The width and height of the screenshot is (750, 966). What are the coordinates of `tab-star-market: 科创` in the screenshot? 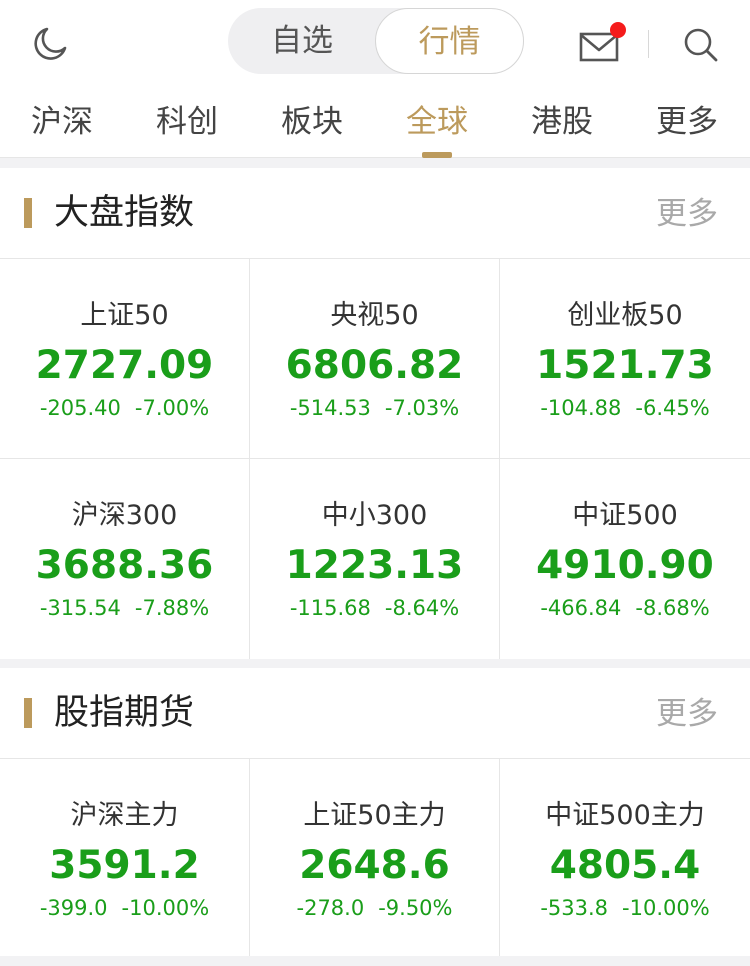 It's located at (187, 122).